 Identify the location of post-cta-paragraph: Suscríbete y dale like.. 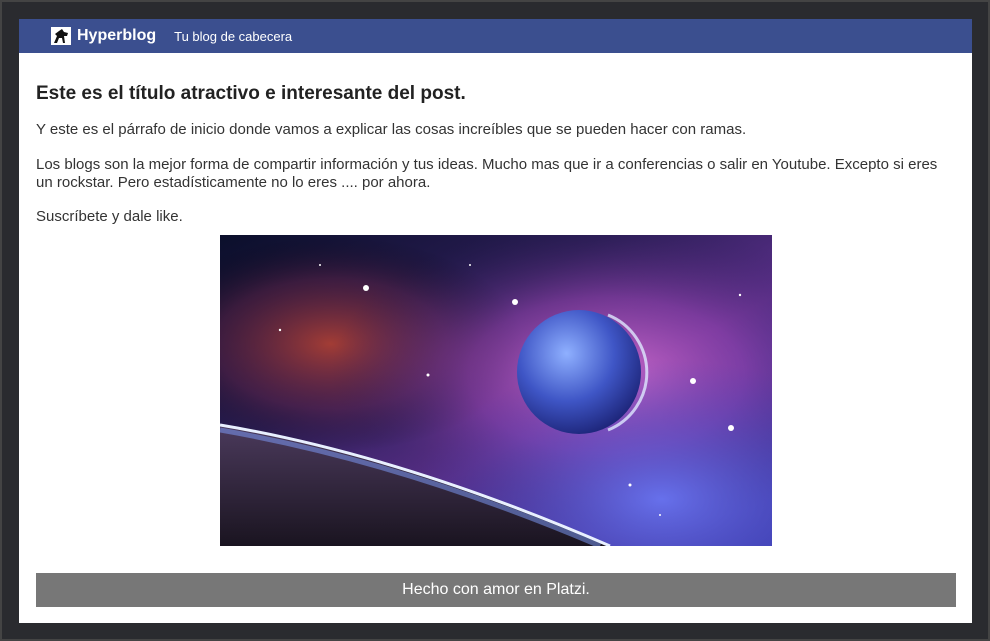
(109, 216).